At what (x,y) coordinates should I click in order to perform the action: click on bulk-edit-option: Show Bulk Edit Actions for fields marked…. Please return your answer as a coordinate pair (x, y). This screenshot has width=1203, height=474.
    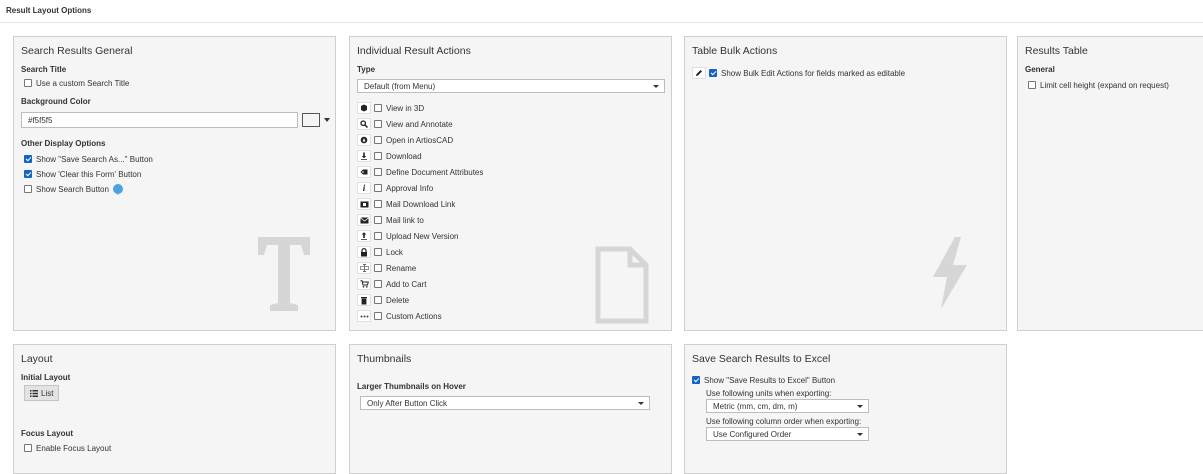
    Looking at the image, I should click on (798, 73).